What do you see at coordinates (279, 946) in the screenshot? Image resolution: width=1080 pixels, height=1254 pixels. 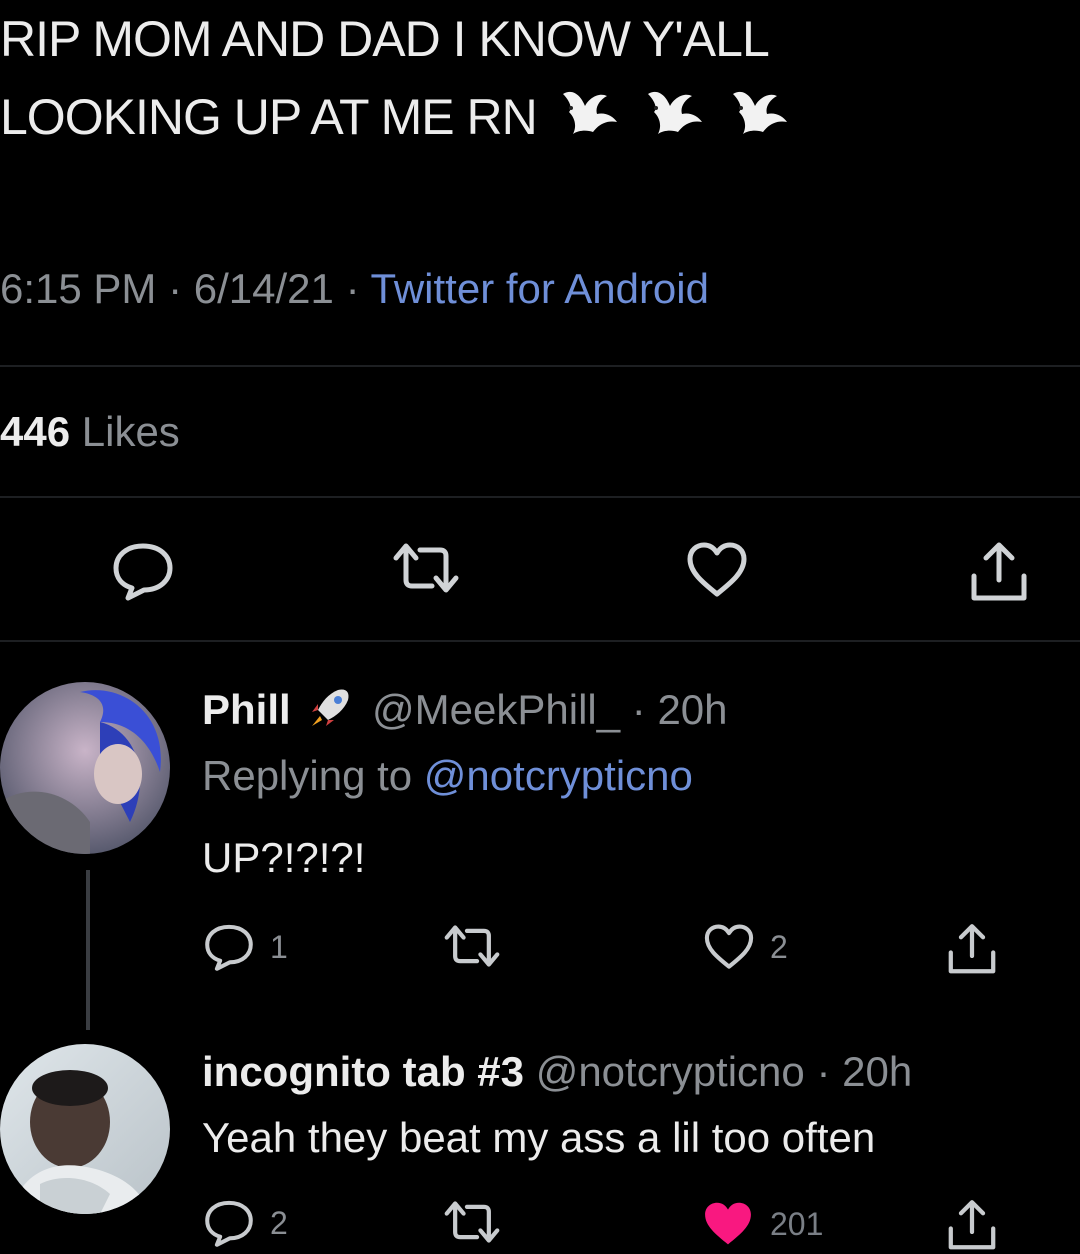 I see `reply-count: 1` at bounding box center [279, 946].